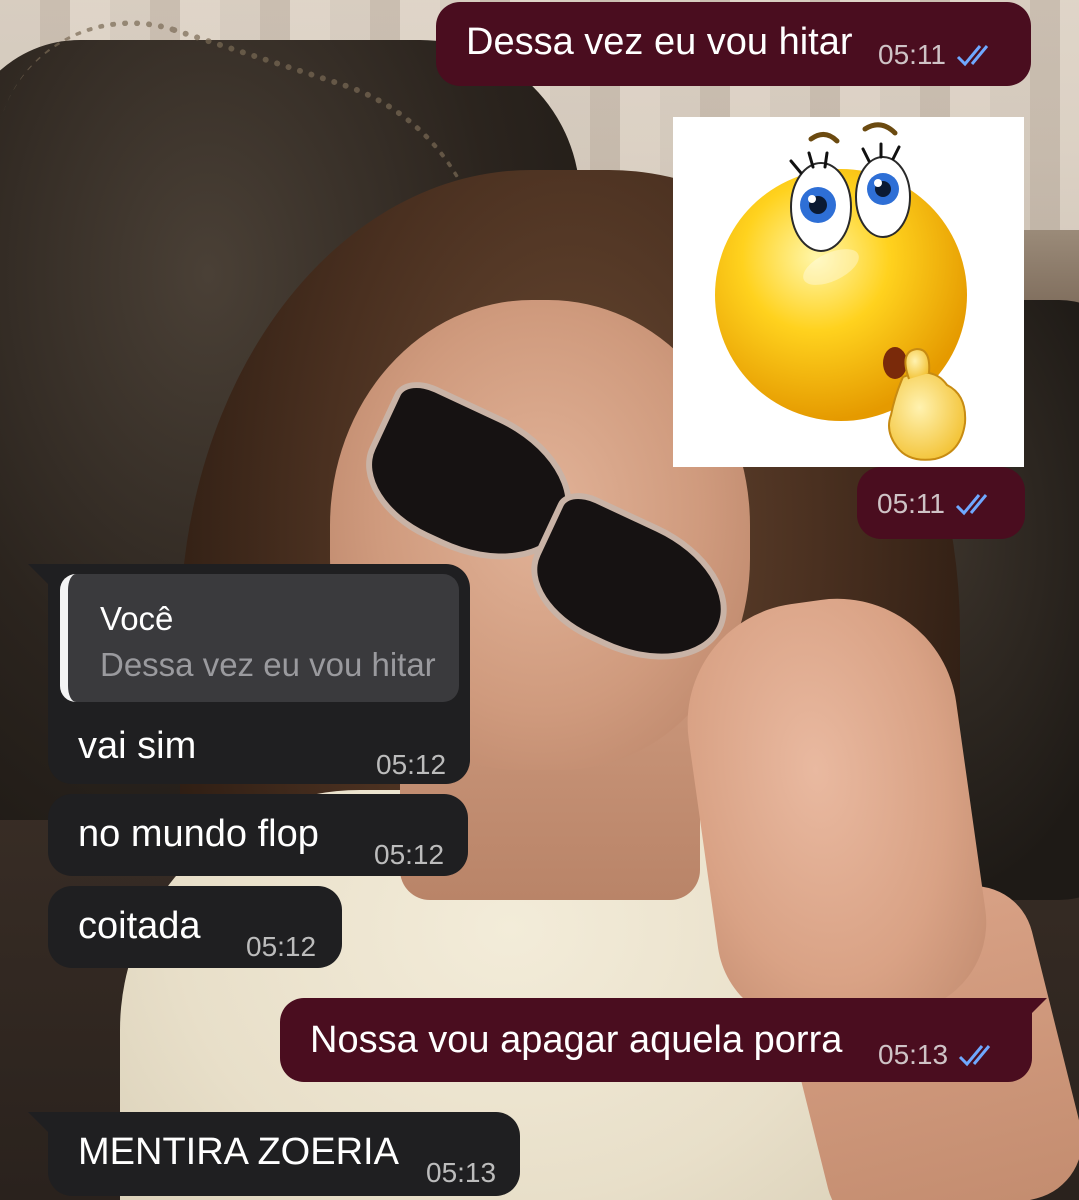 The width and height of the screenshot is (1079, 1200). Describe the element at coordinates (137, 746) in the screenshot. I see `message-text: vai sim` at that location.